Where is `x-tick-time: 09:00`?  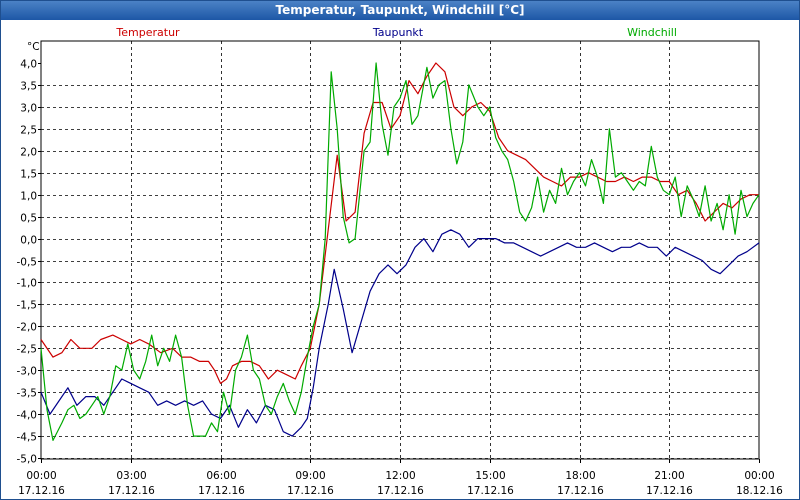 x-tick-time: 09:00 is located at coordinates (310, 476).